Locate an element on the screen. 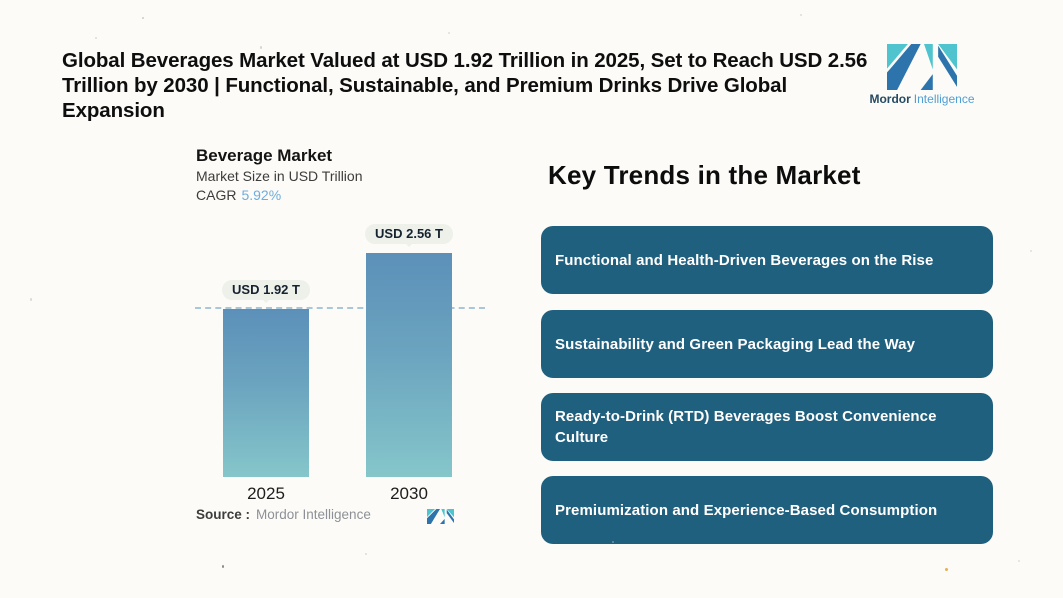 The height and width of the screenshot is (598, 1063). source-line: Source : Mordor Intelligence is located at coordinates (283, 514).